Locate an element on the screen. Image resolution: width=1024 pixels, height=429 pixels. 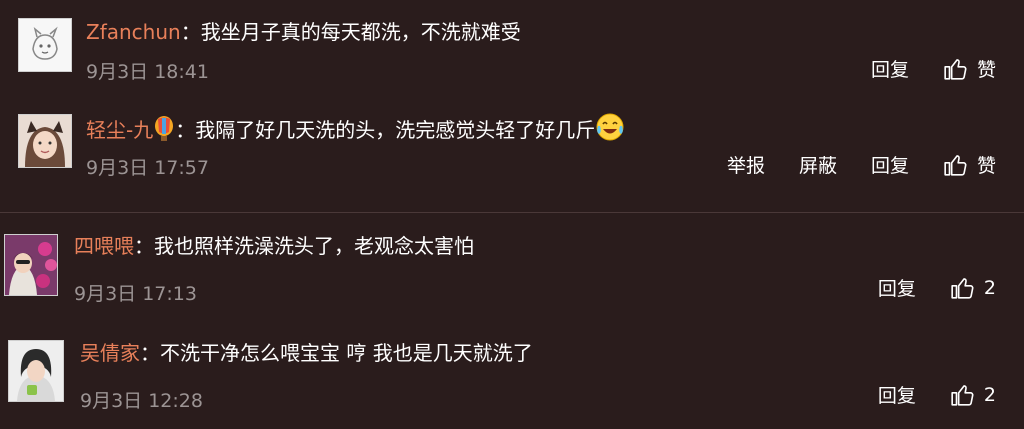
username-link: 四喂喂 is located at coordinates (104, 246).